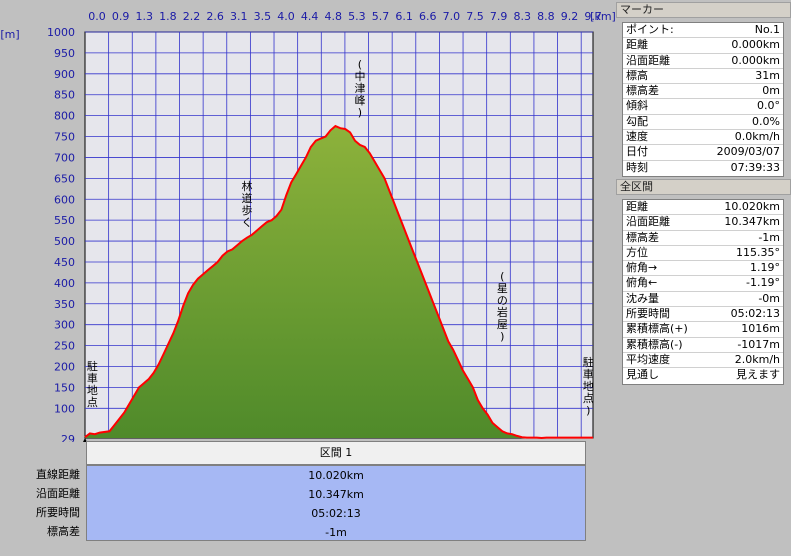 The height and width of the screenshot is (556, 791). Describe the element at coordinates (9, 34) in the screenshot. I see `y-unit-label: [m]` at that location.